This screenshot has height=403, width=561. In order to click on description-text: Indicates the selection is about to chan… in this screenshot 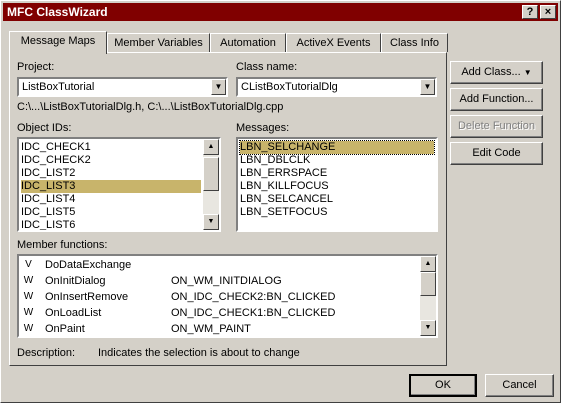, I will do `click(199, 353)`.